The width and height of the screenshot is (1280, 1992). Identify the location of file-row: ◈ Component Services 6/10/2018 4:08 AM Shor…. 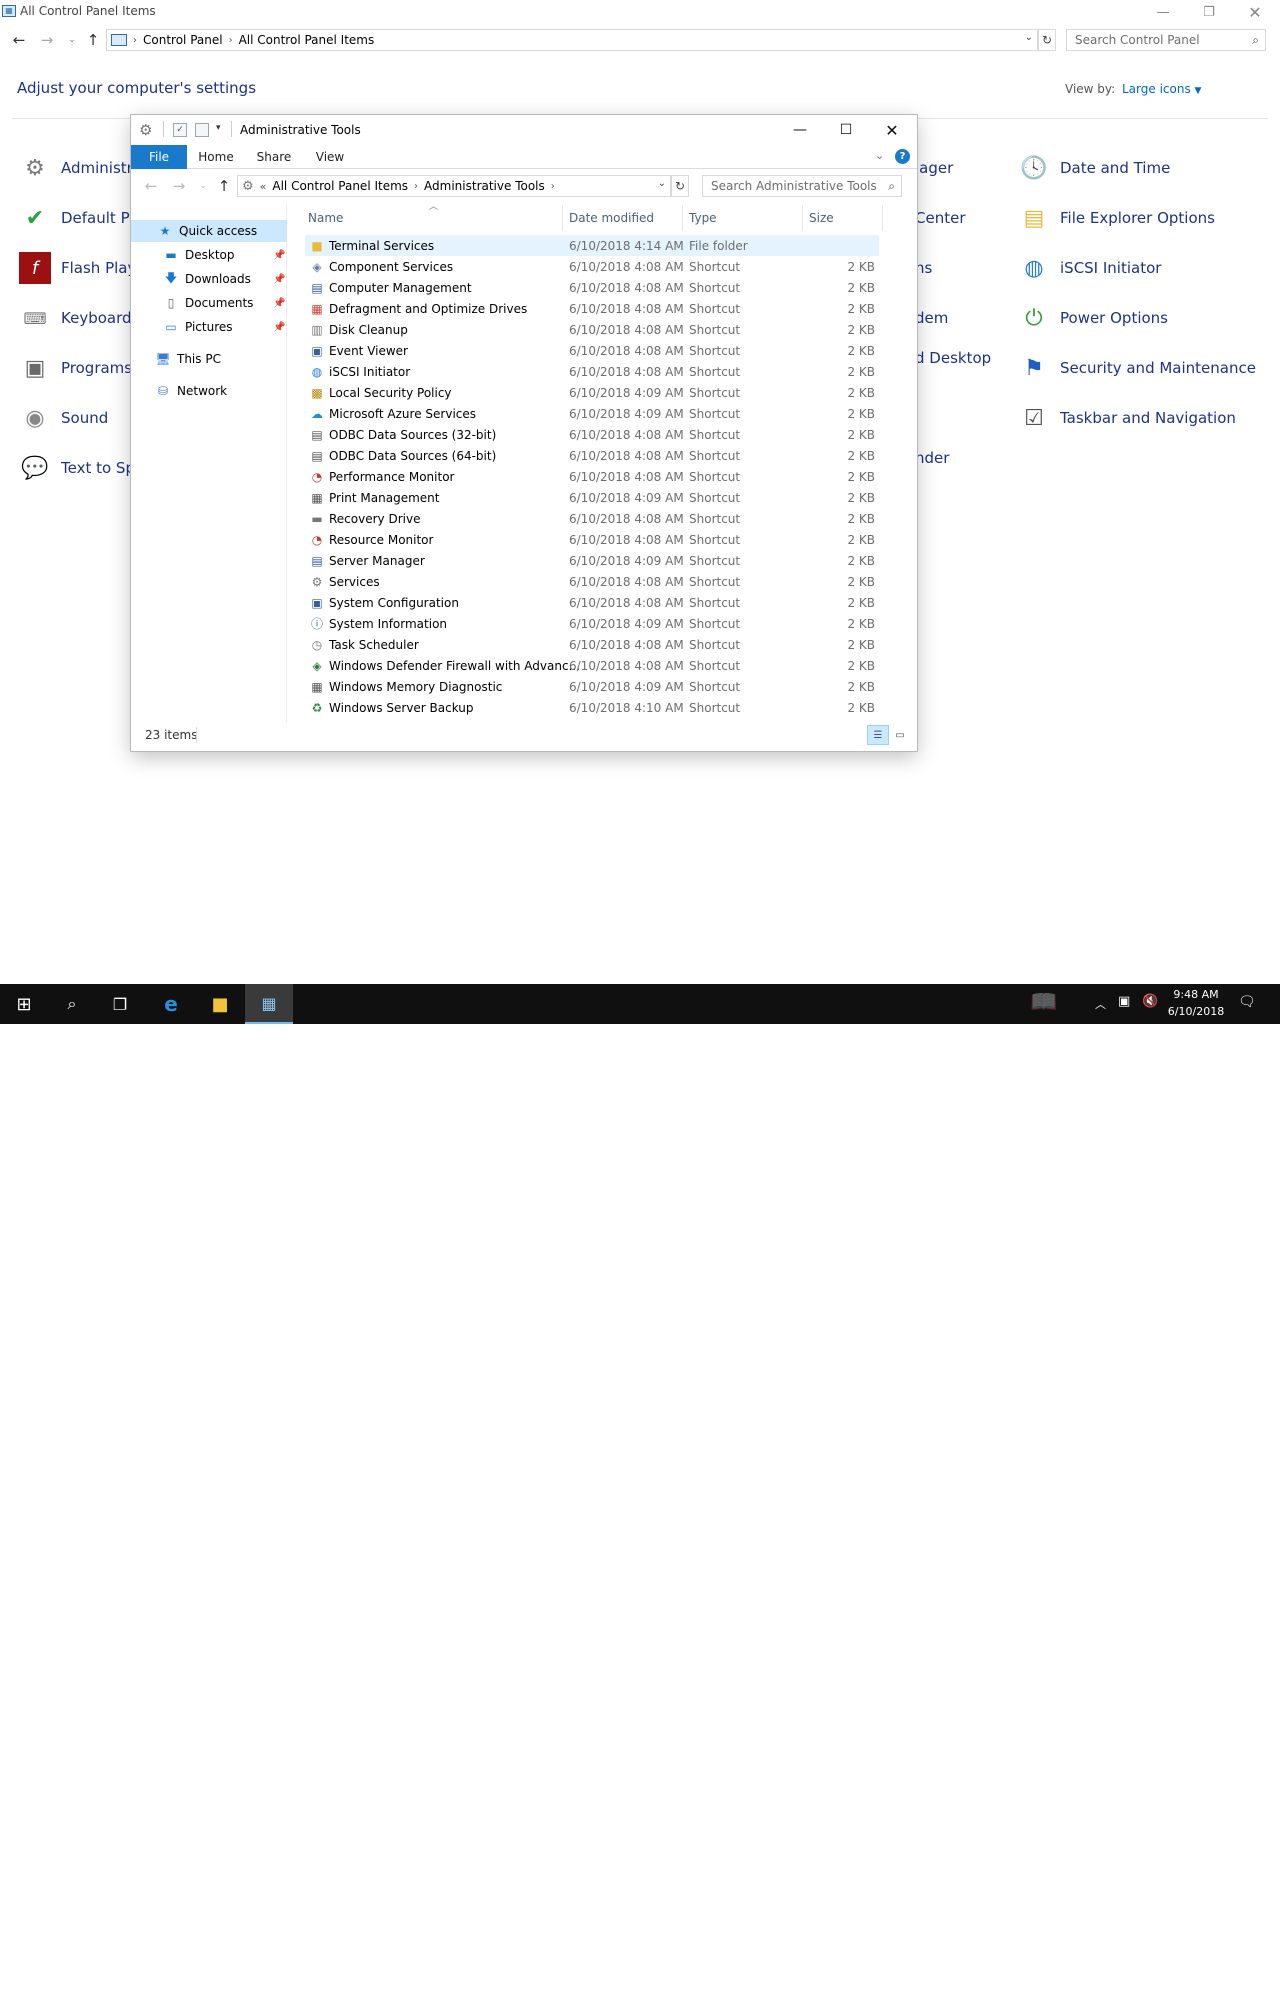
(592, 266).